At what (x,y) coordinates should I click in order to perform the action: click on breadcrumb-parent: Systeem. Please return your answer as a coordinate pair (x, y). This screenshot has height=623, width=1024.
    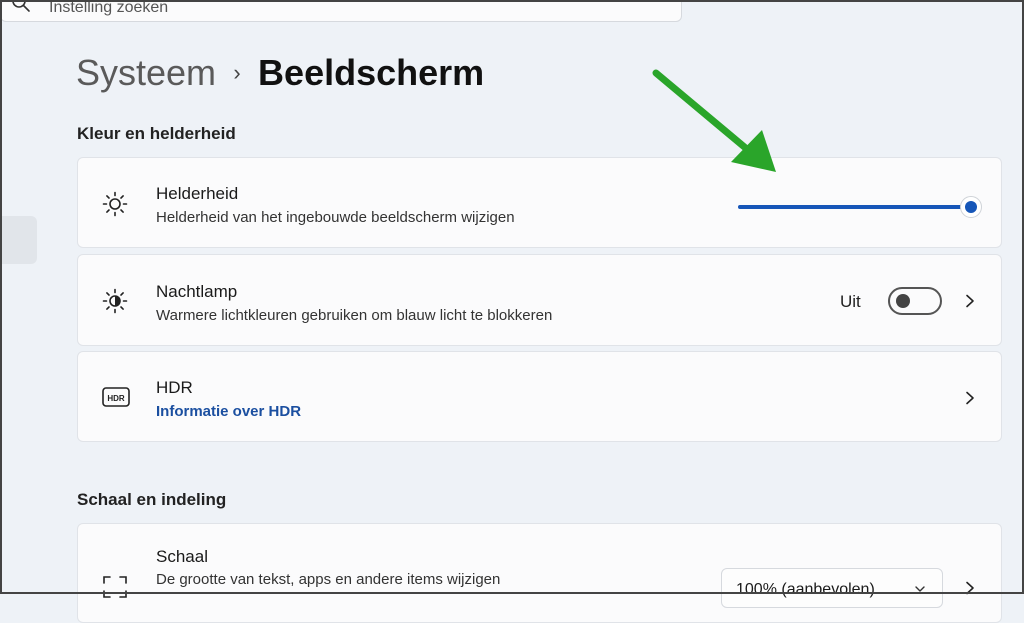
    Looking at the image, I should click on (146, 73).